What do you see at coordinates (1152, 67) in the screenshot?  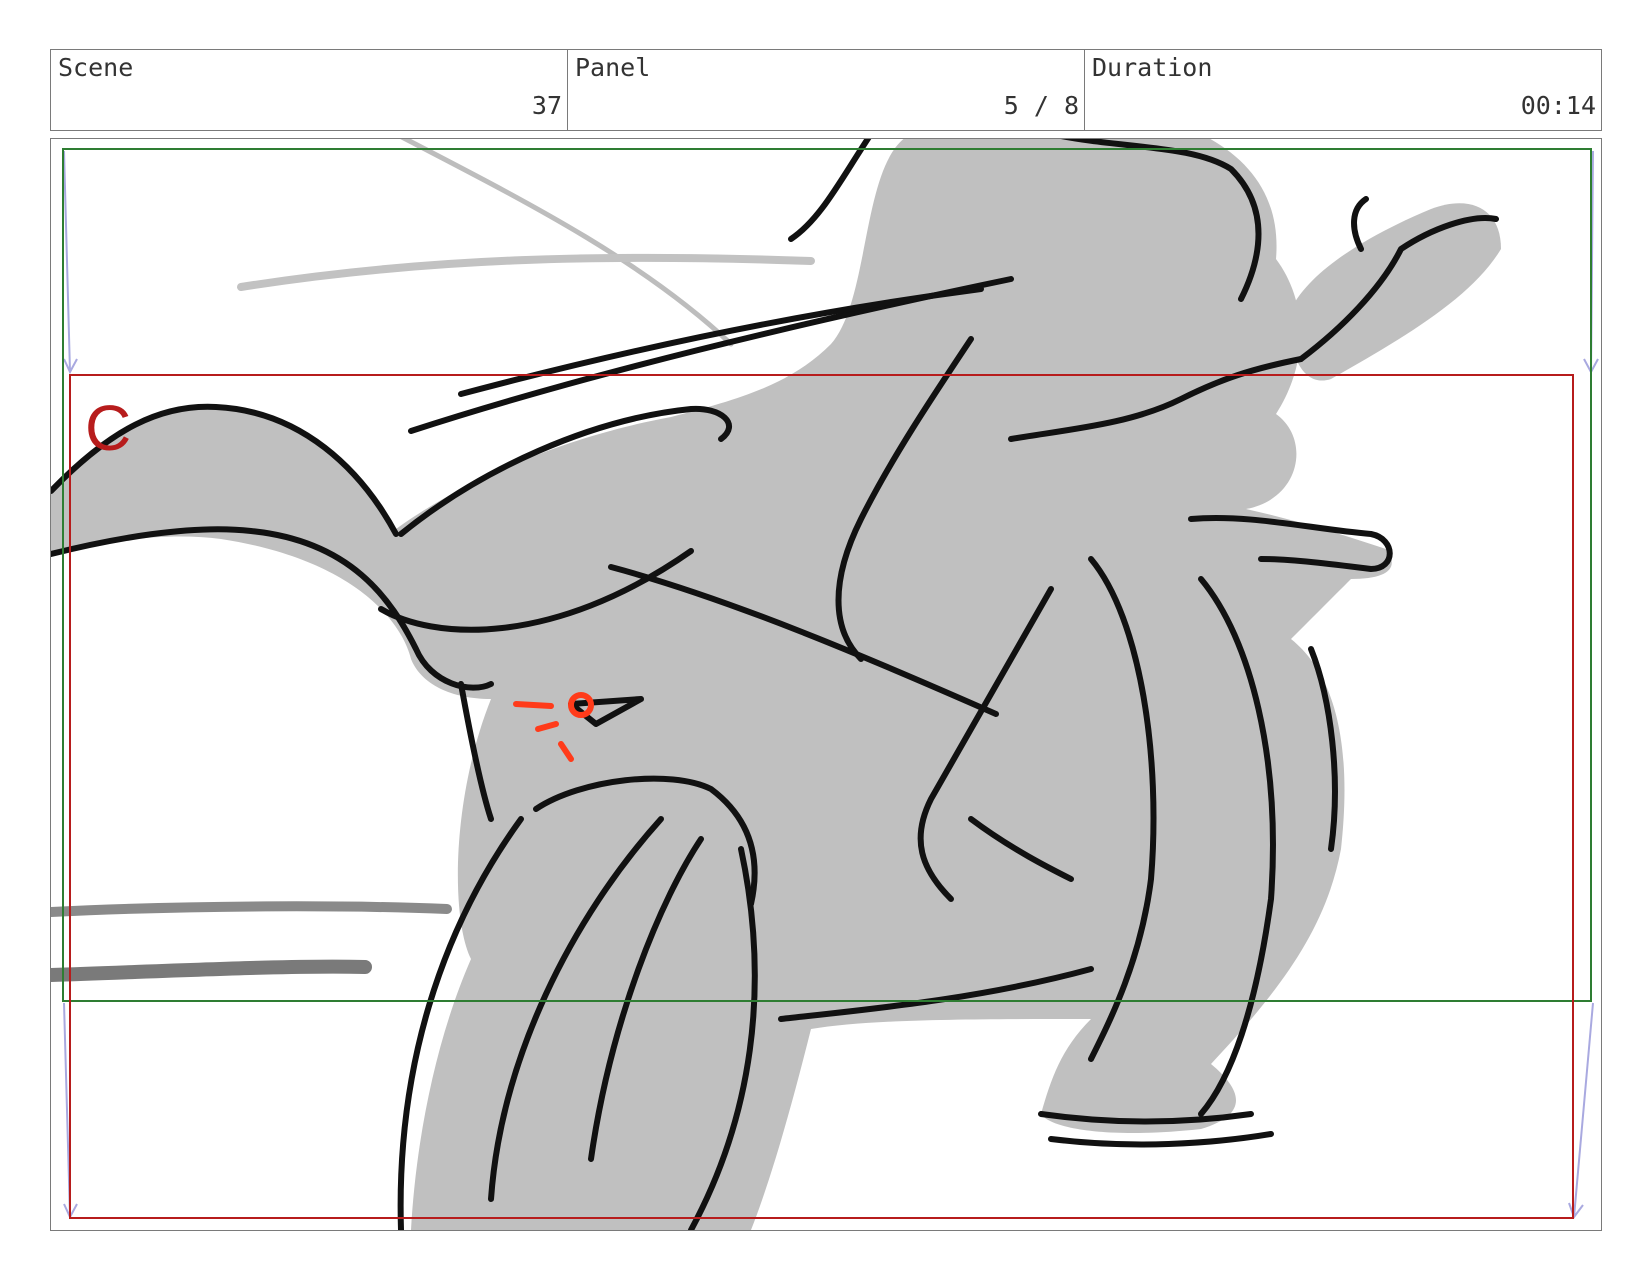 I see `duration-label: Duration` at bounding box center [1152, 67].